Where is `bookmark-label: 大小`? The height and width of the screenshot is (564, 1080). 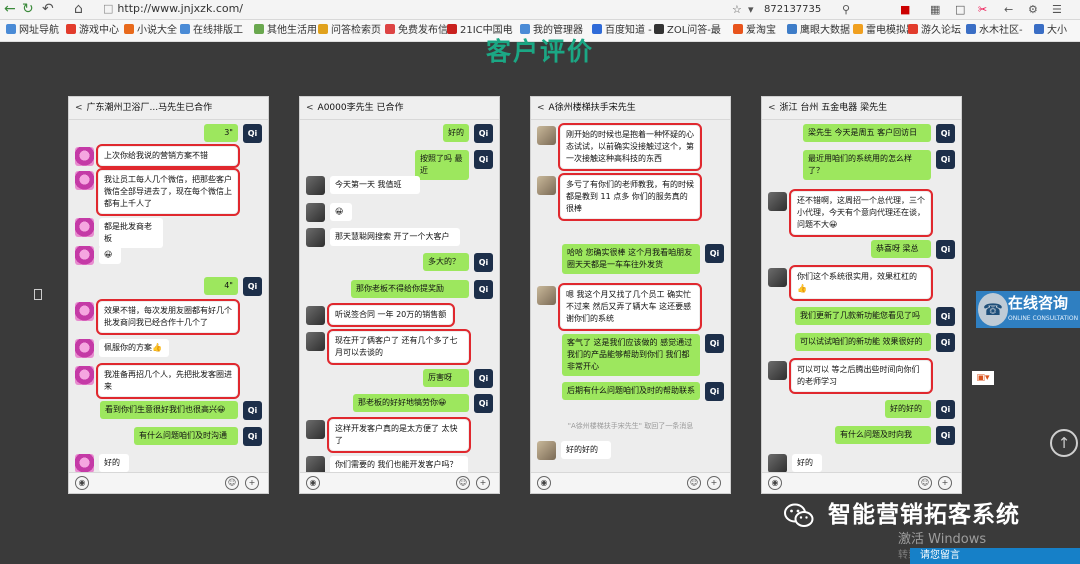
bookmark-label: 大小 is located at coordinates (1057, 30).